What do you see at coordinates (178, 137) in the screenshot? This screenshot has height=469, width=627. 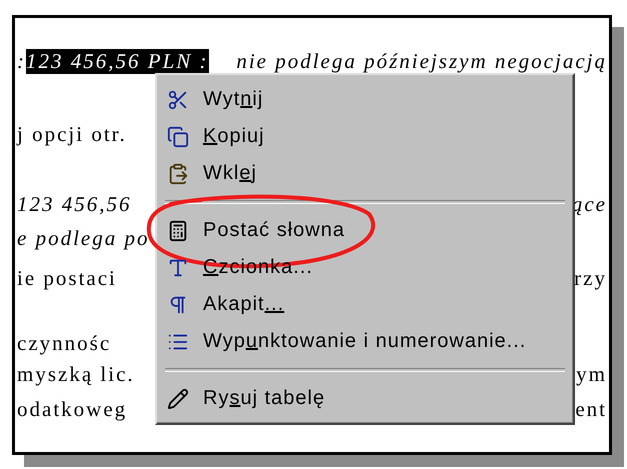 I see `copy-icon` at bounding box center [178, 137].